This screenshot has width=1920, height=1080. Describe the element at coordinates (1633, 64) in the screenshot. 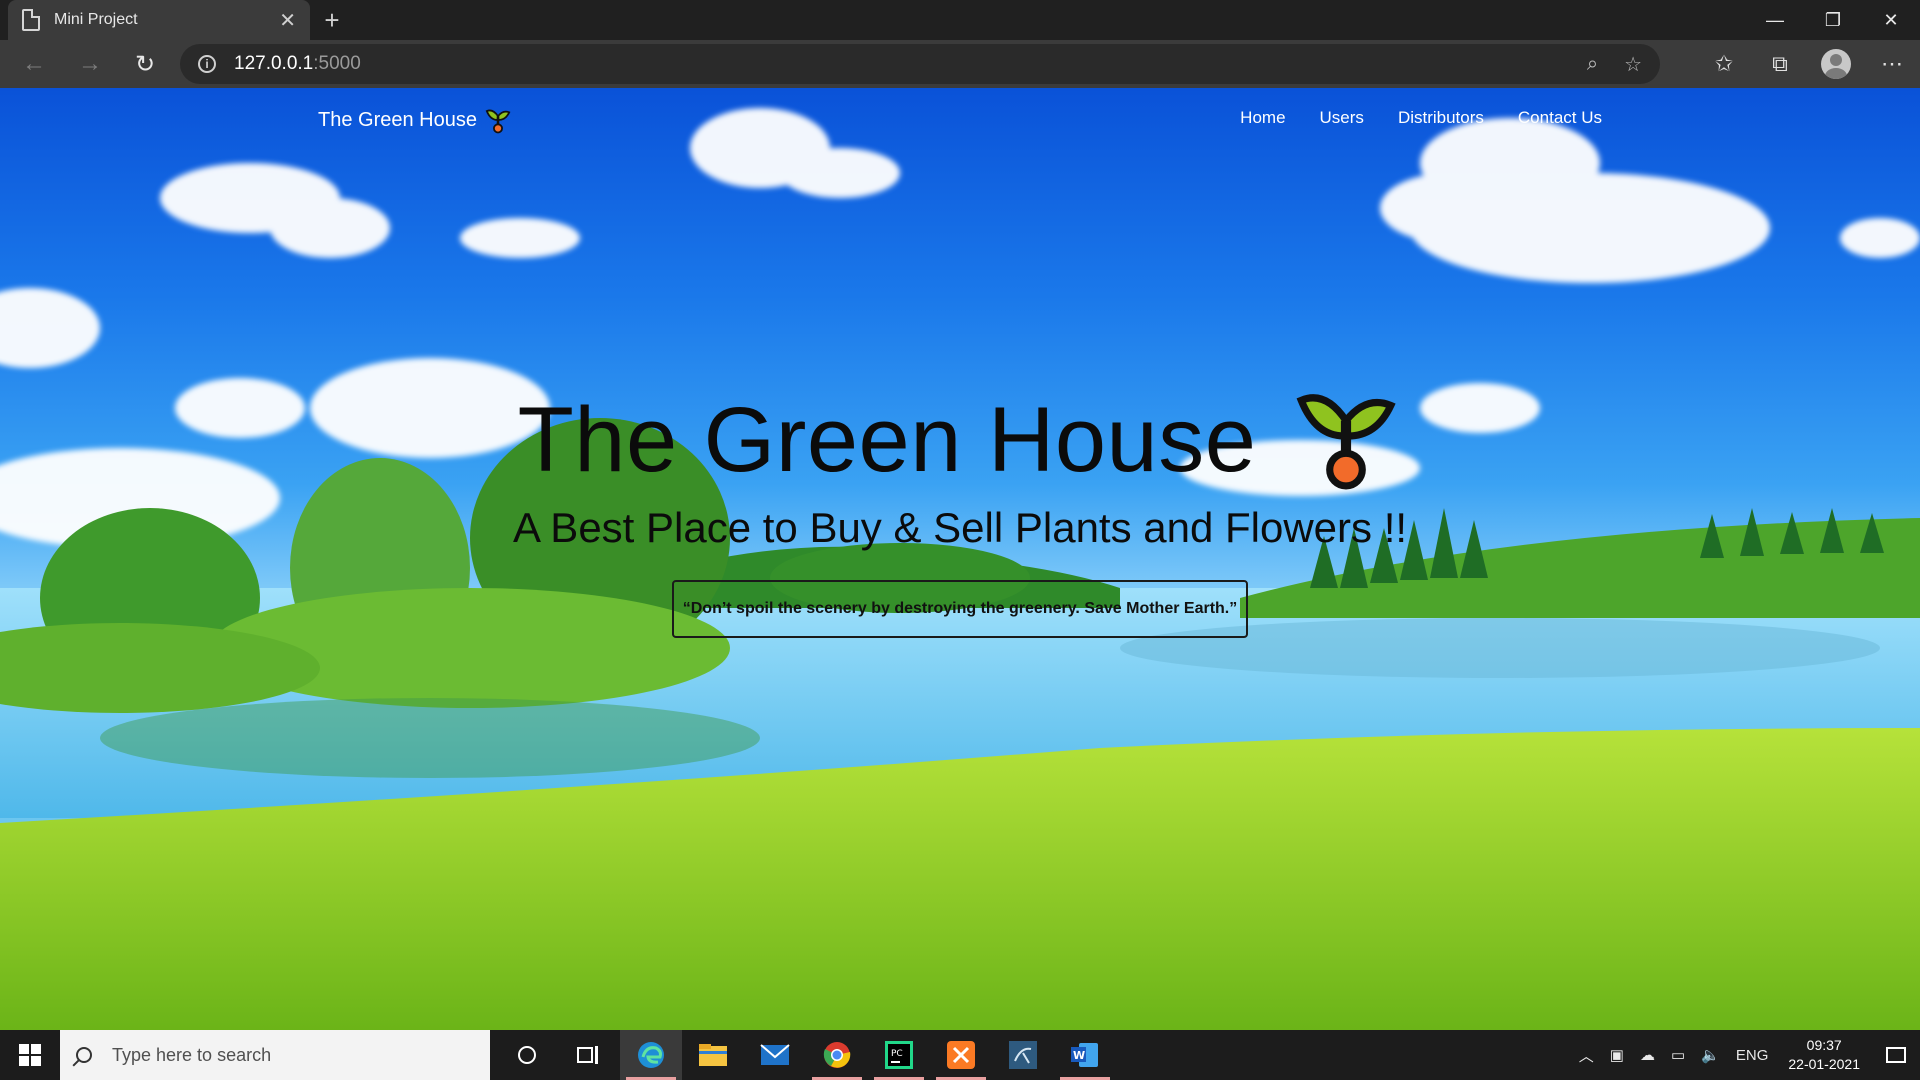

I see `favorite-star-icon: ☆` at that location.